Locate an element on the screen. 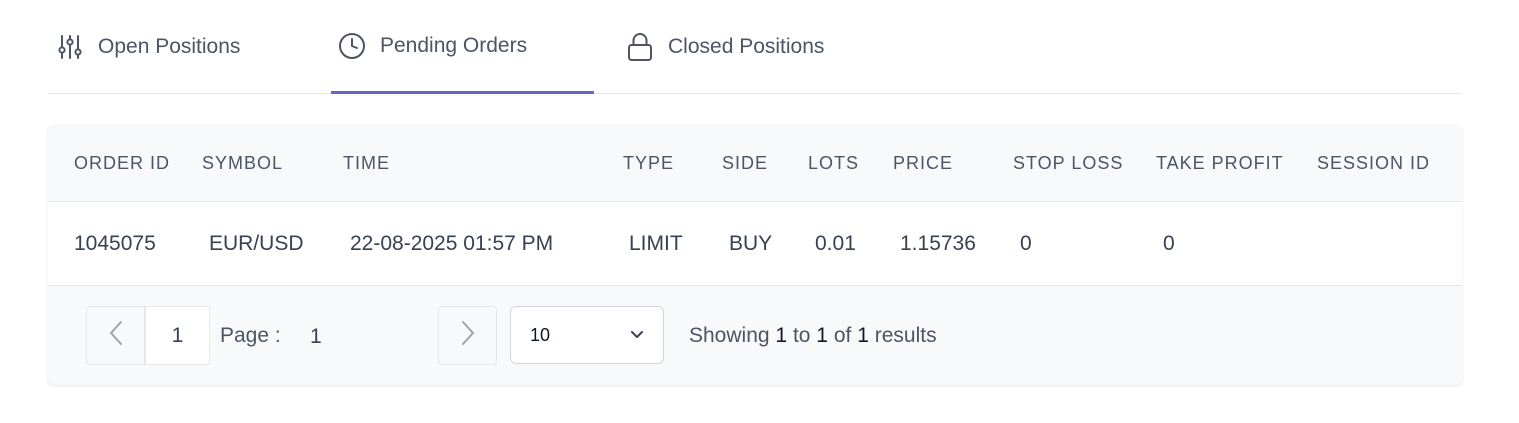  to-text: to is located at coordinates (801, 335).